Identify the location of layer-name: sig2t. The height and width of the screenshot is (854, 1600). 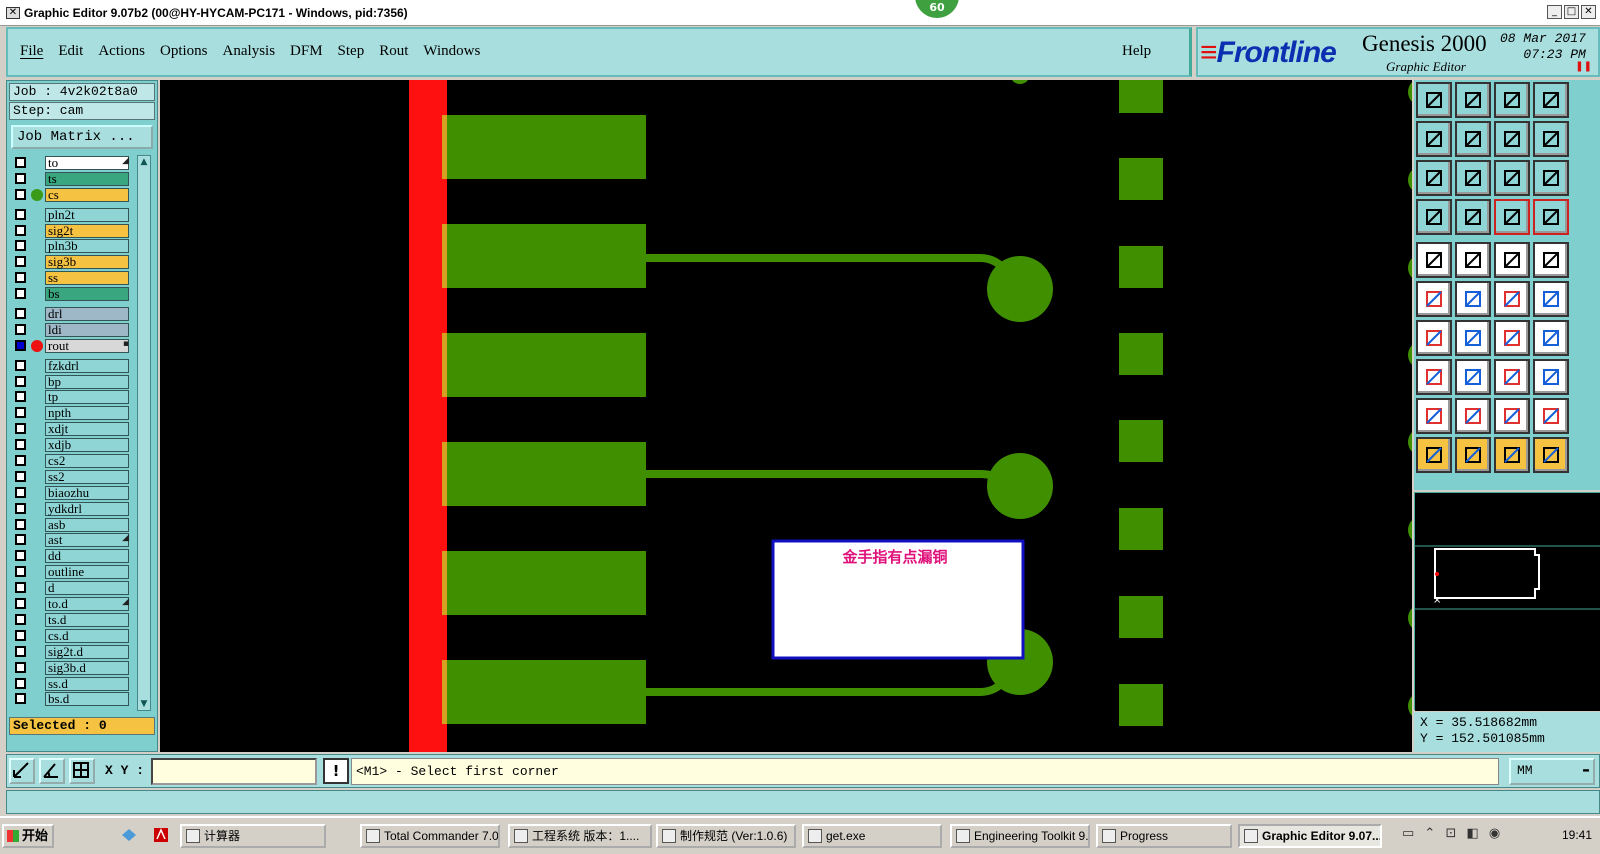
(87, 230).